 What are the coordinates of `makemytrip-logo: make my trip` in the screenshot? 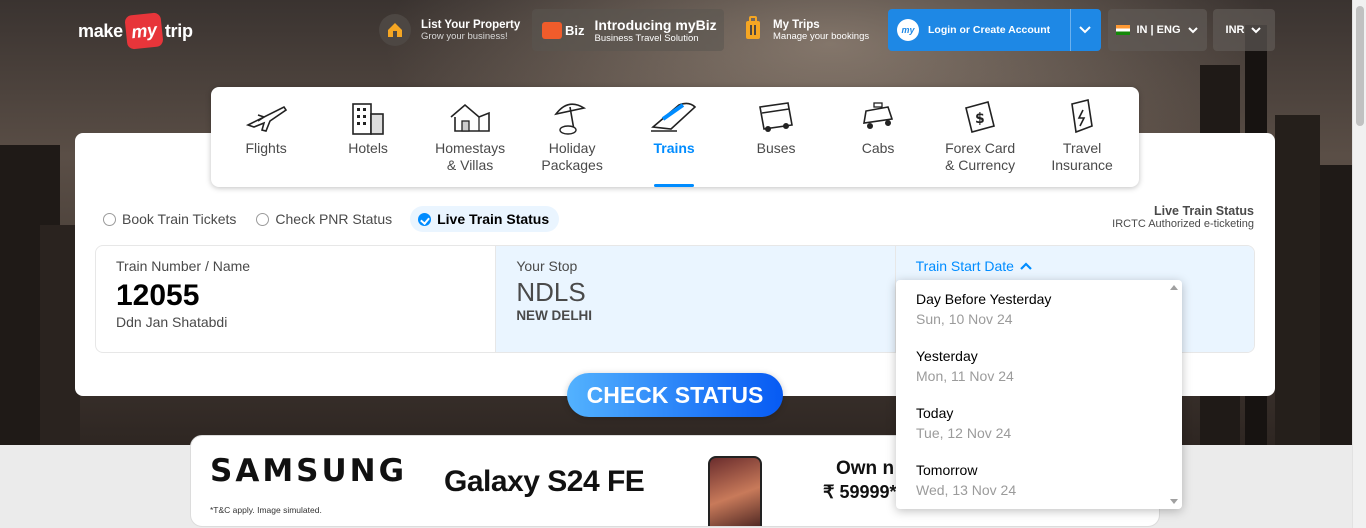 It's located at (135, 31).